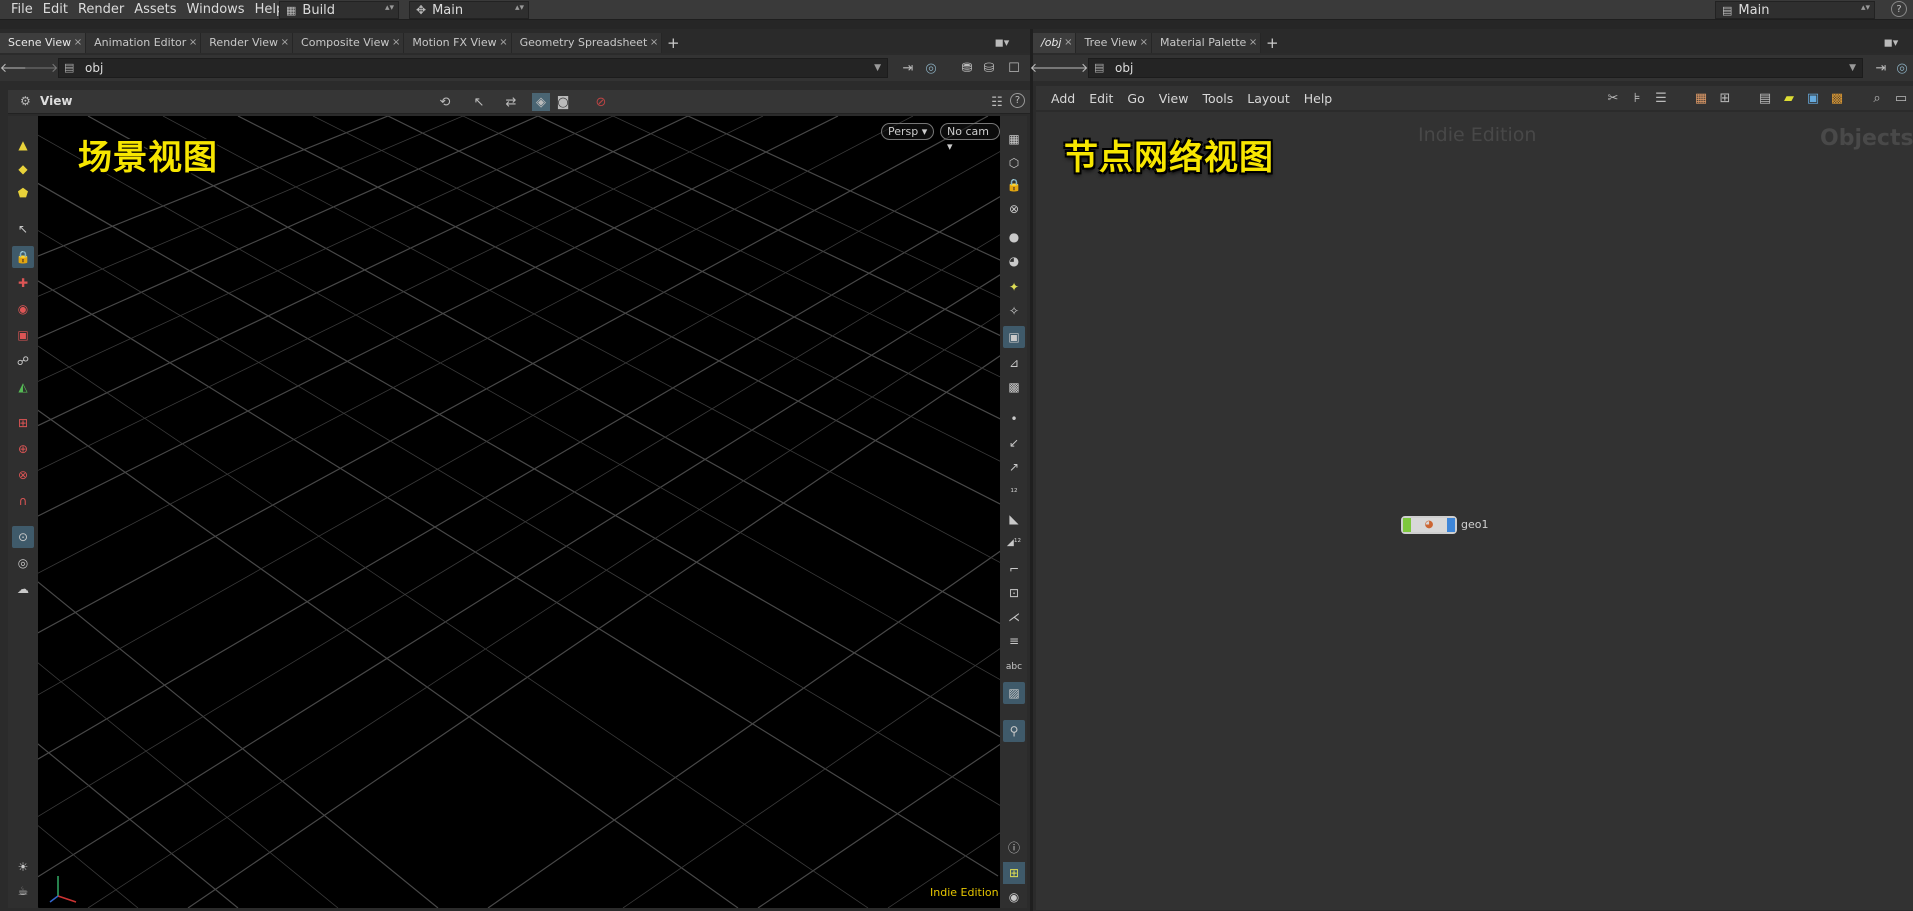  I want to click on tab-geometry-spreadsheet: Geometry Spreadsheet ×, so click(587, 43).